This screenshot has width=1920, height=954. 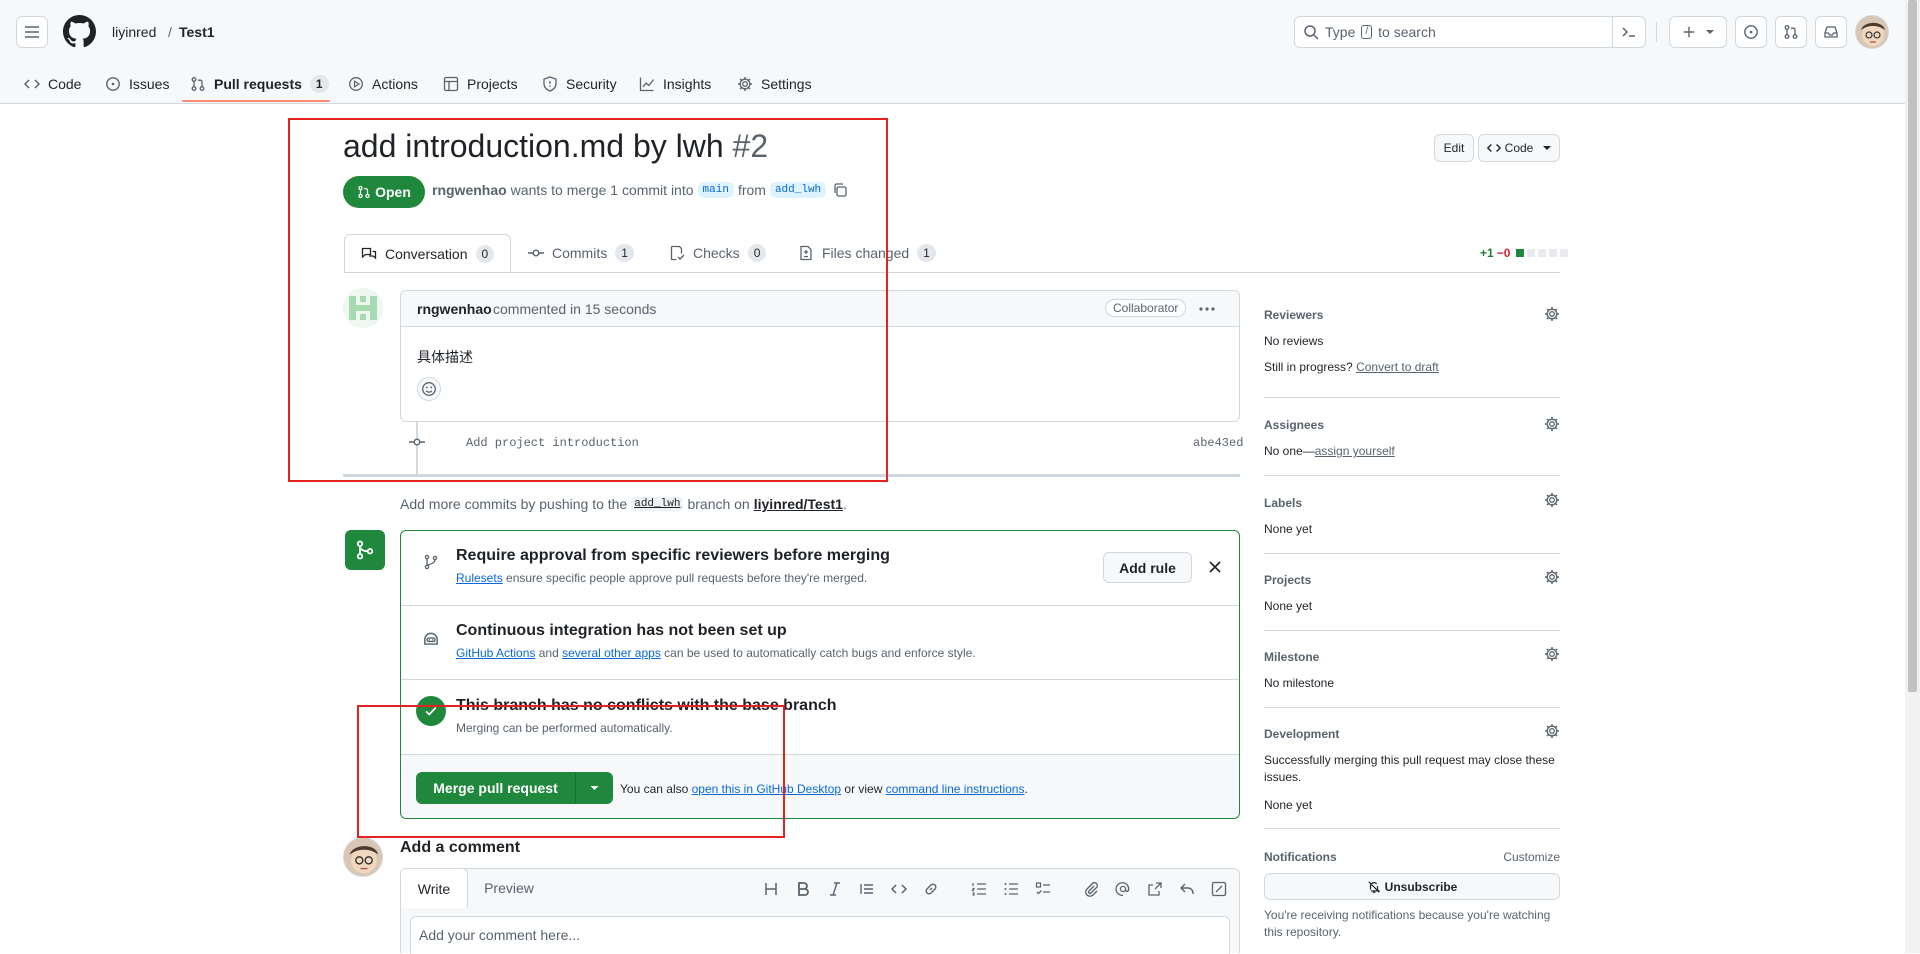 What do you see at coordinates (835, 889) in the screenshot?
I see `italic-icon` at bounding box center [835, 889].